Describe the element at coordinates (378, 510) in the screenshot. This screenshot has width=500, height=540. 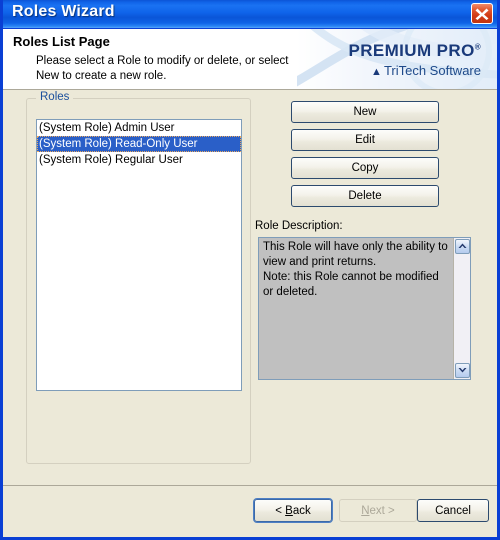
I see `next-button: Next >` at that location.